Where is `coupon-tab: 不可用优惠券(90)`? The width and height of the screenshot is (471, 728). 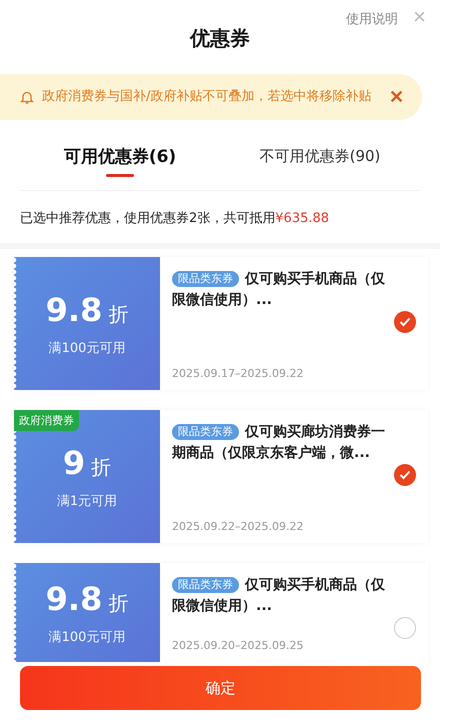
coupon-tab: 不可用优惠券(90) is located at coordinates (320, 161).